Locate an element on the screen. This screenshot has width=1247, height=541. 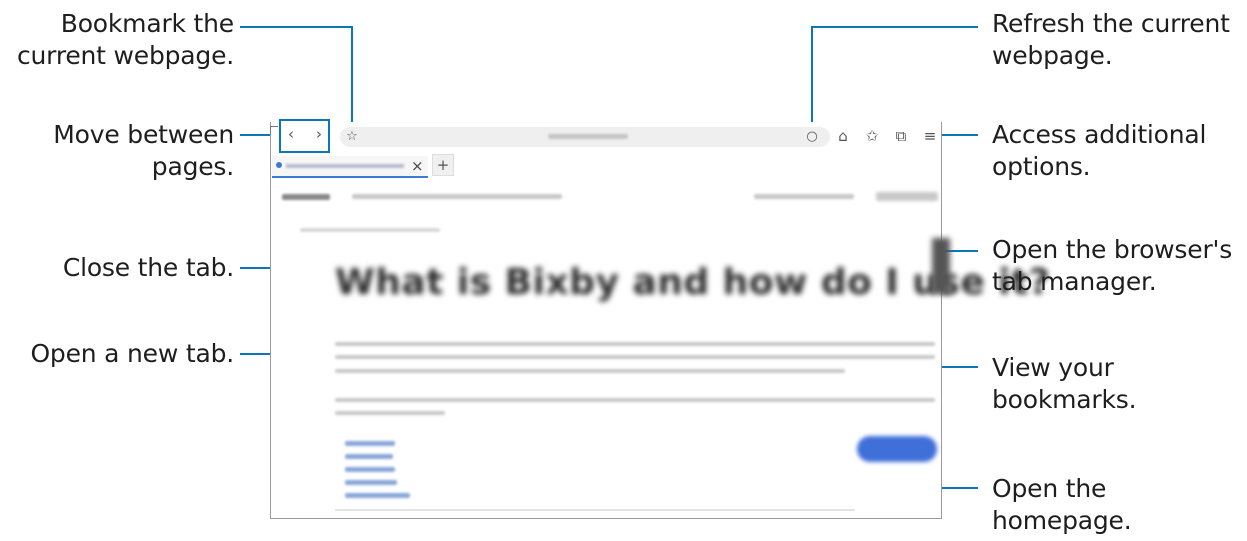
callout-view-bookmarks: View your bookmarks. is located at coordinates (1064, 384).